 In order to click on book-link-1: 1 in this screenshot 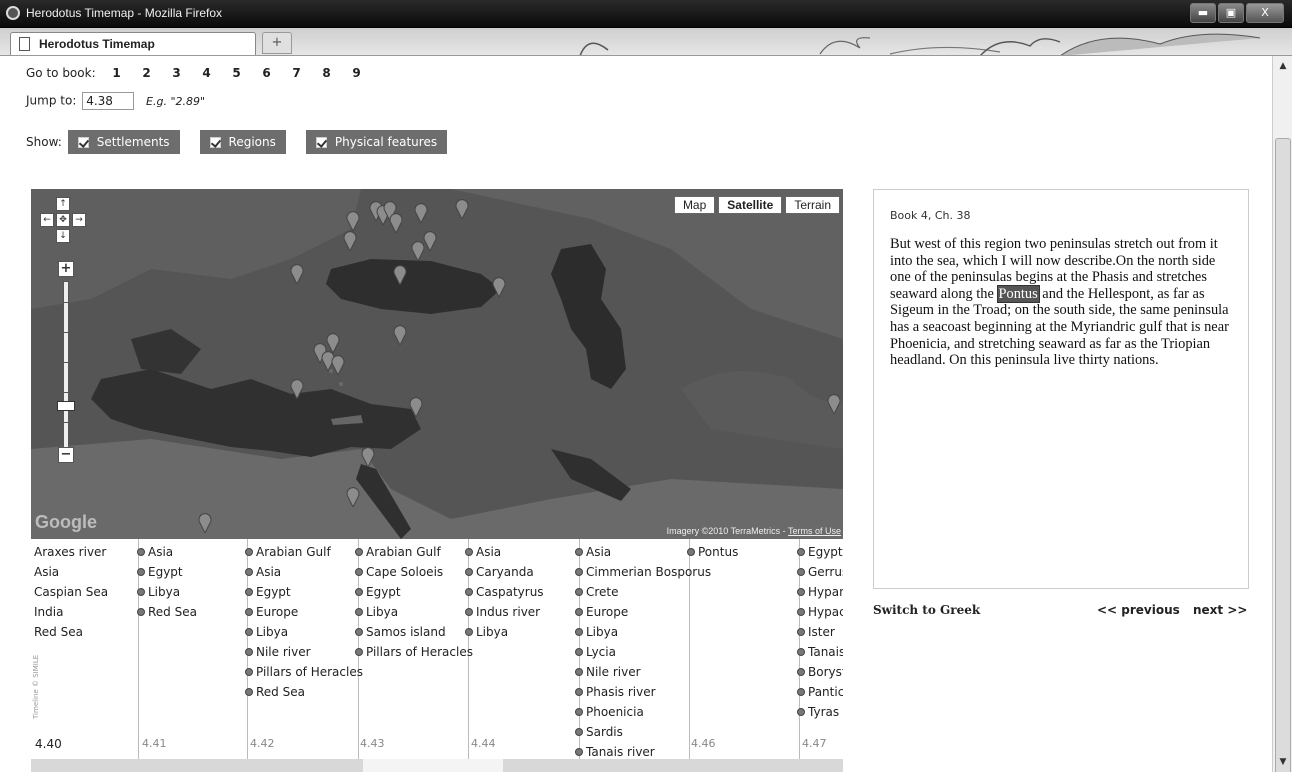, I will do `click(117, 73)`.